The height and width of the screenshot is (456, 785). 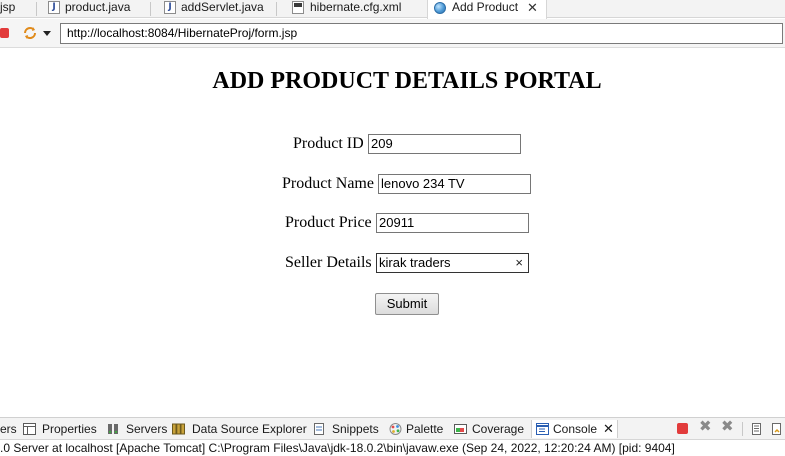 I want to click on tab-markers: ers, so click(x=8, y=429).